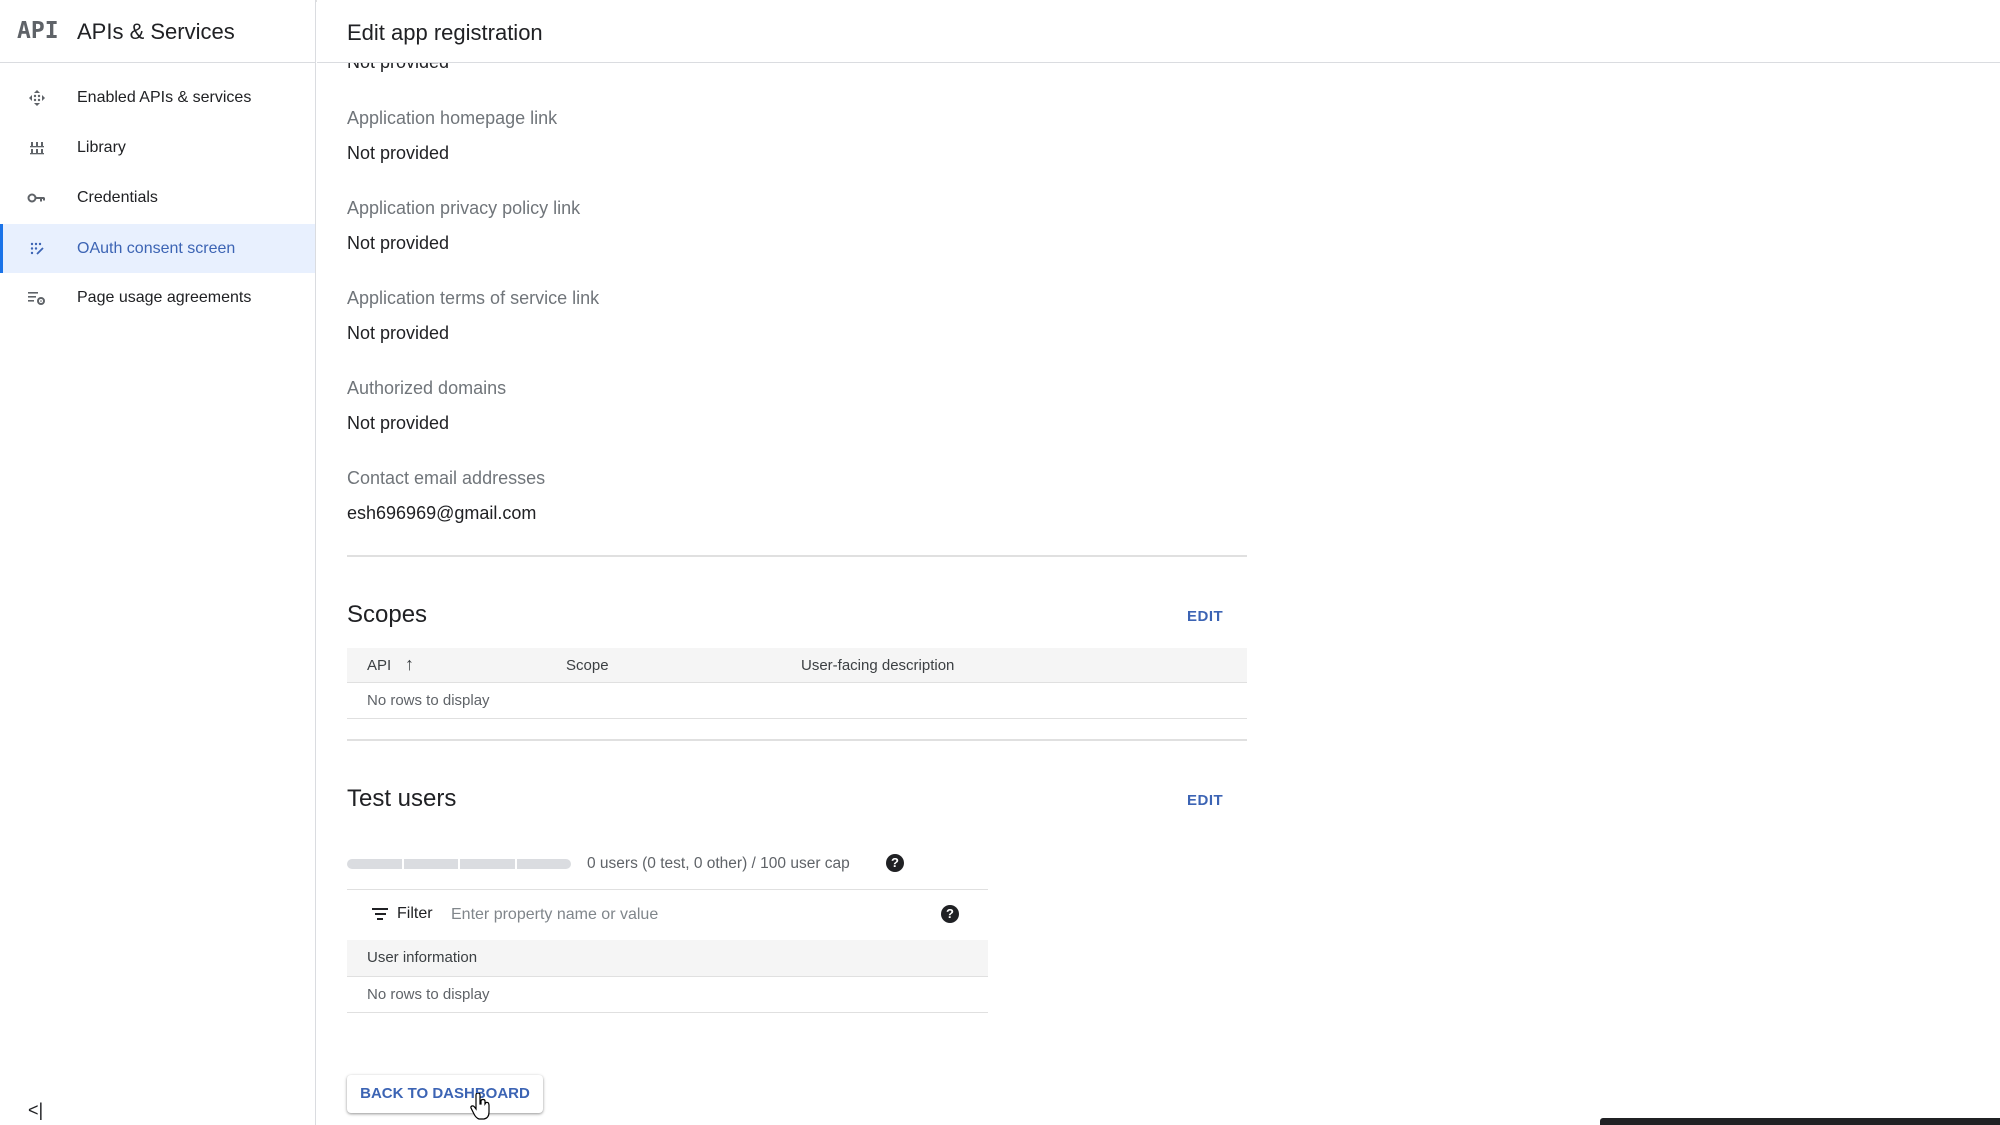 This screenshot has height=1125, width=2000. Describe the element at coordinates (379, 665) in the screenshot. I see `column-header-api: API` at that location.